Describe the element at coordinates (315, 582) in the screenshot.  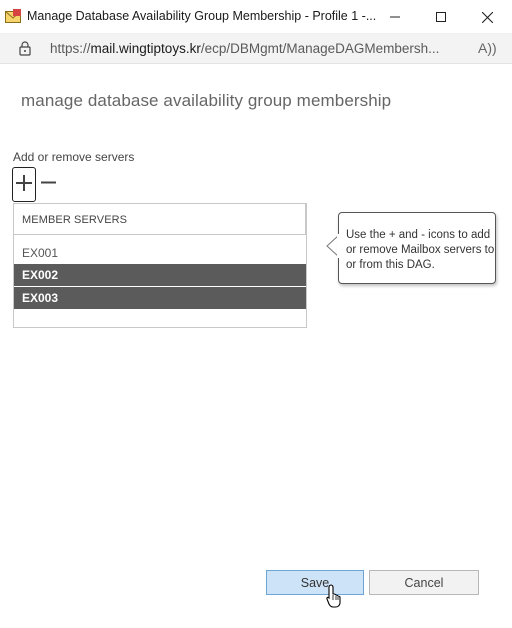
I see `save-button: Save` at that location.